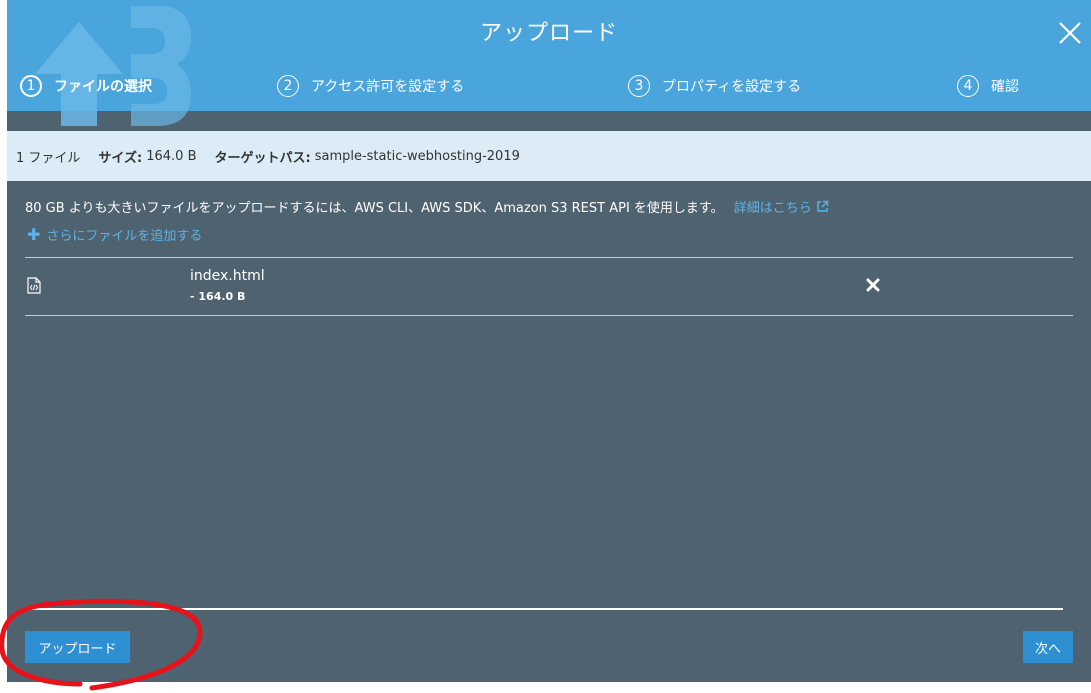  What do you see at coordinates (31, 86) in the screenshot?
I see `step-number: 1` at bounding box center [31, 86].